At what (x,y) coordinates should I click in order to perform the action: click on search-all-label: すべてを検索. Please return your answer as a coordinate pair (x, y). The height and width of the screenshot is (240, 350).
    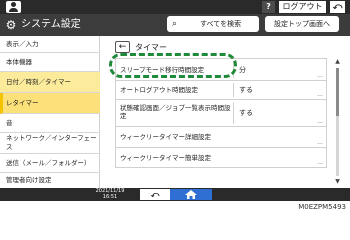
    Looking at the image, I should click on (221, 24).